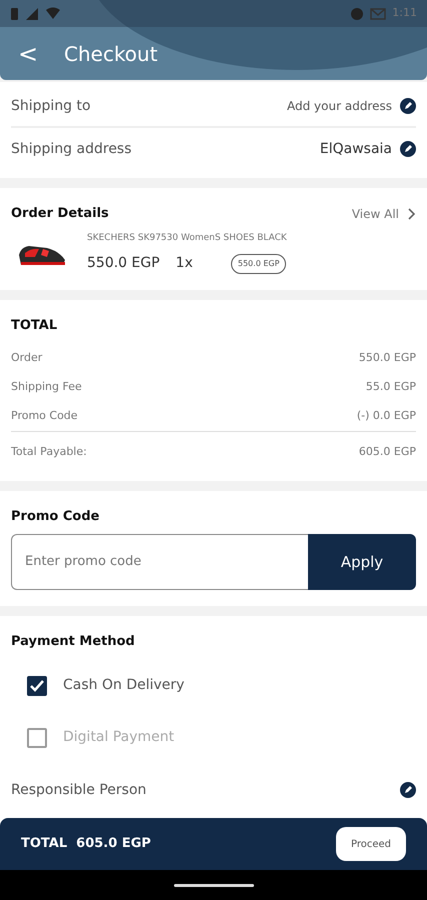 Image resolution: width=427 pixels, height=900 pixels. I want to click on total-value: 55.0 EGP, so click(391, 386).